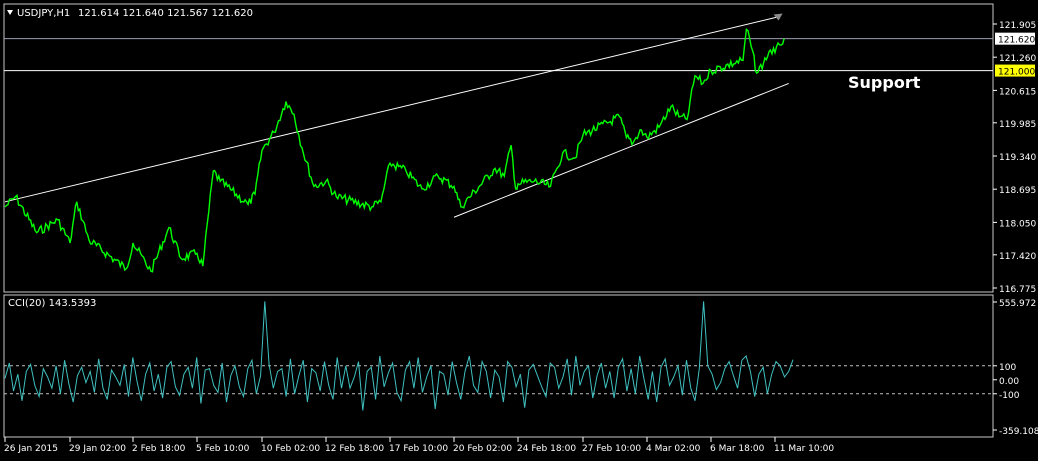 This screenshot has width=1038, height=461. I want to click on cci-tick-label: 0.00, so click(1009, 382).